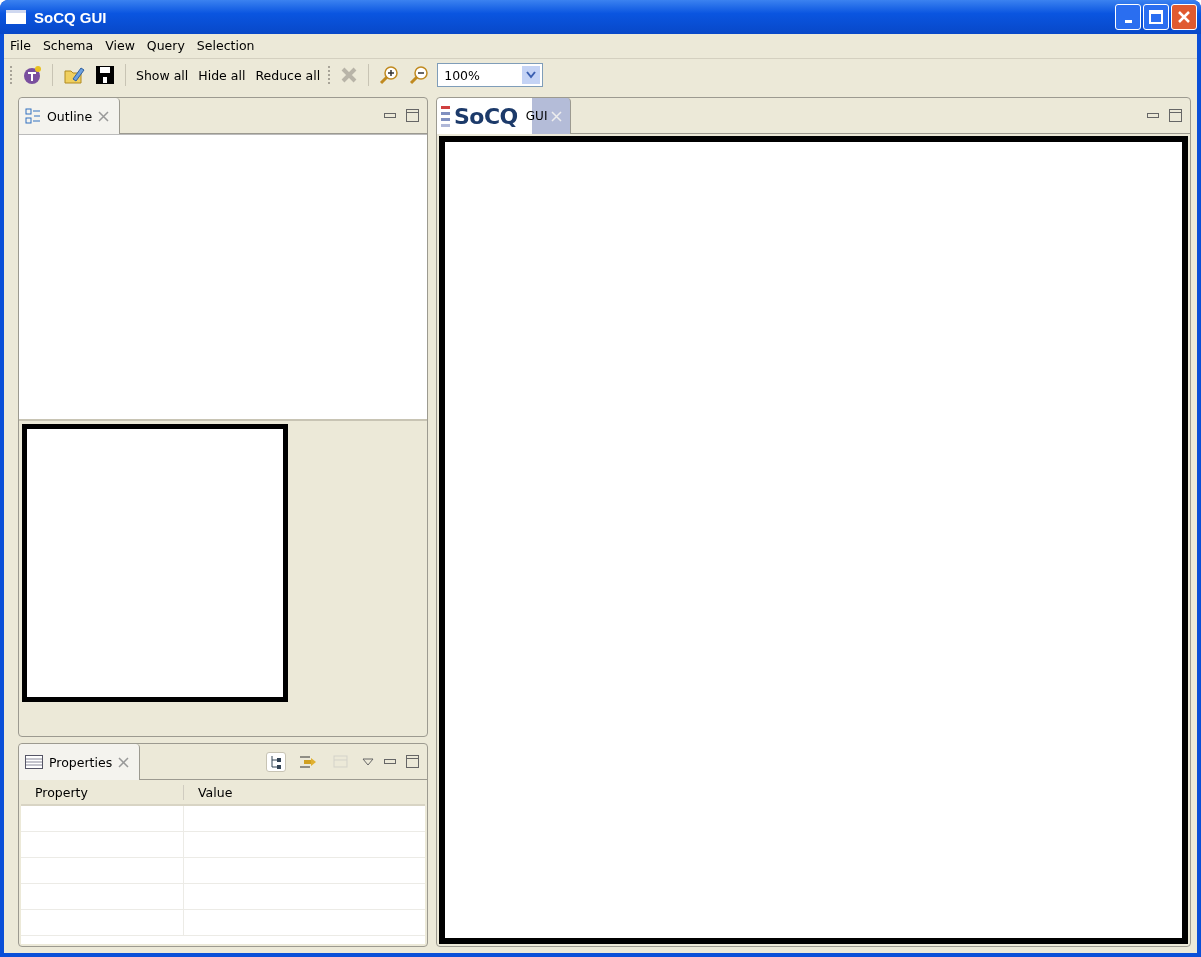 This screenshot has height=957, width=1201. What do you see at coordinates (33, 116) in the screenshot?
I see `outline-icon` at bounding box center [33, 116].